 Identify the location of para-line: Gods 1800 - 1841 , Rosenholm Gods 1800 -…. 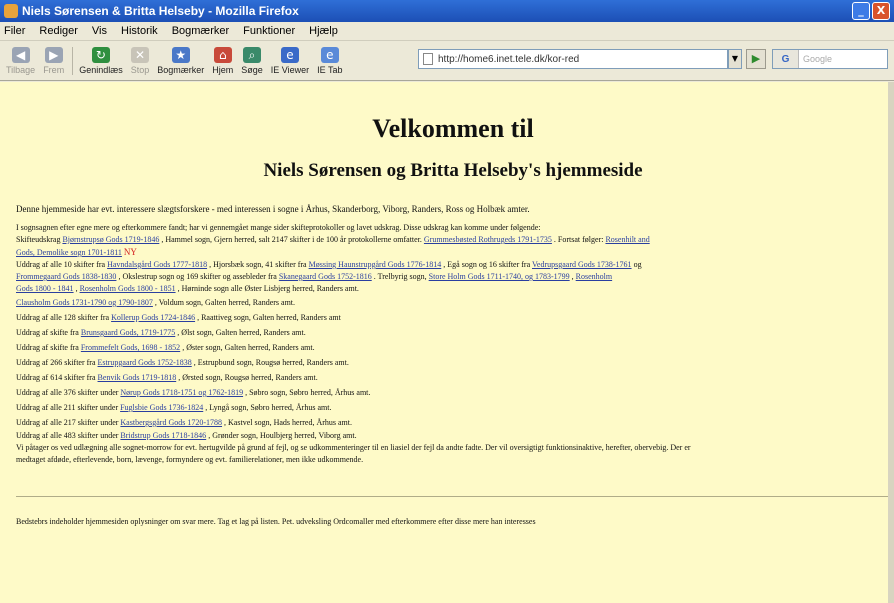
(187, 288).